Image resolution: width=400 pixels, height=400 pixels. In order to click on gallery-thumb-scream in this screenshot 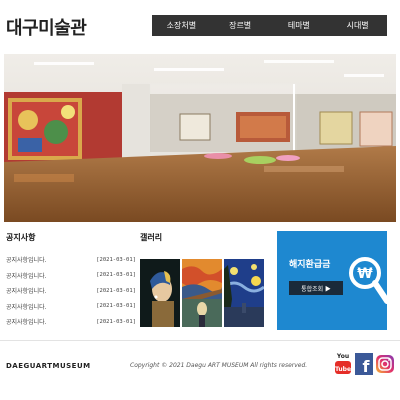, I will do `click(202, 293)`.